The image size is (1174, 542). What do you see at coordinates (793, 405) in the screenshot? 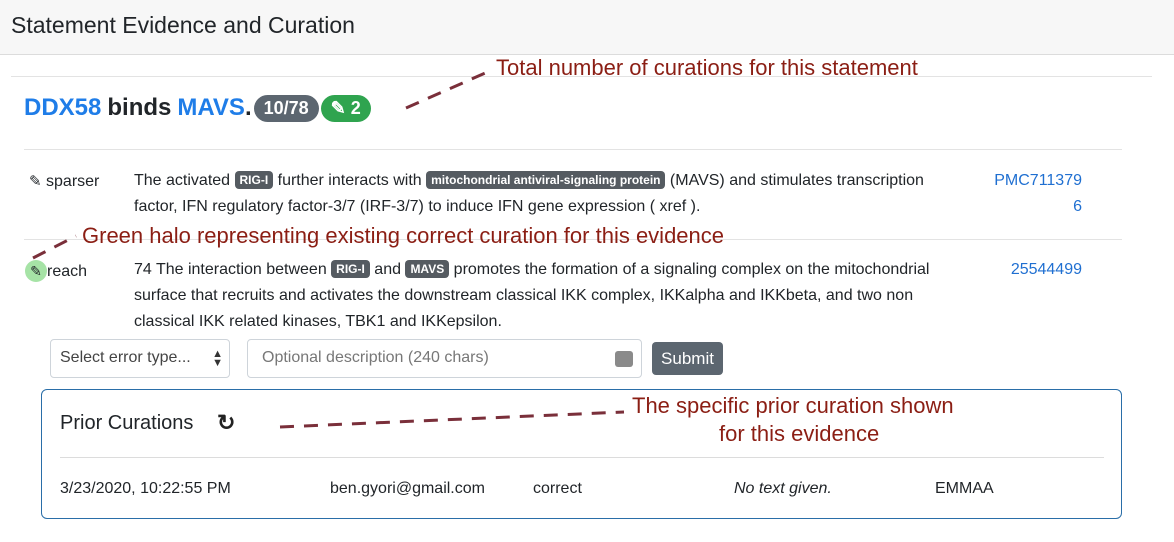
I see `annotation-prior-curation-line1: The specific prior curation shown` at bounding box center [793, 405].